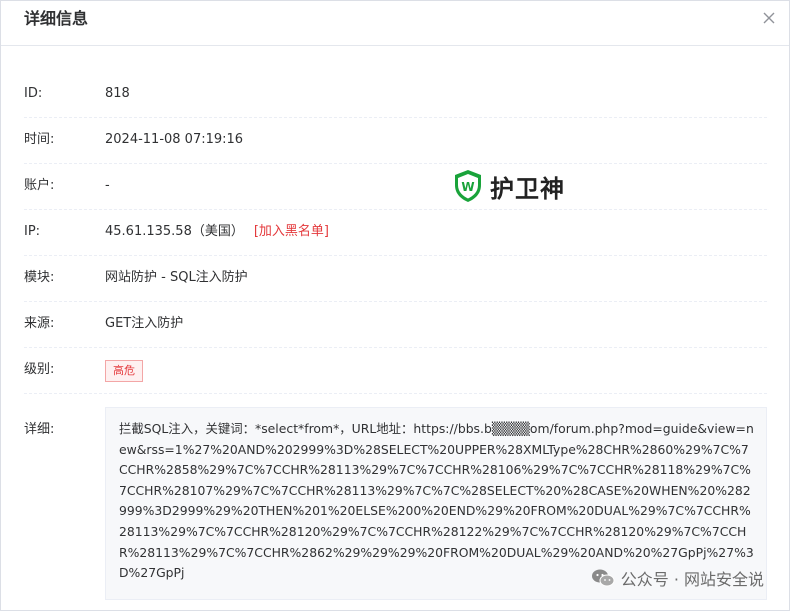 Image resolution: width=790 pixels, height=611 pixels. I want to click on source-label: 来源:, so click(39, 323).